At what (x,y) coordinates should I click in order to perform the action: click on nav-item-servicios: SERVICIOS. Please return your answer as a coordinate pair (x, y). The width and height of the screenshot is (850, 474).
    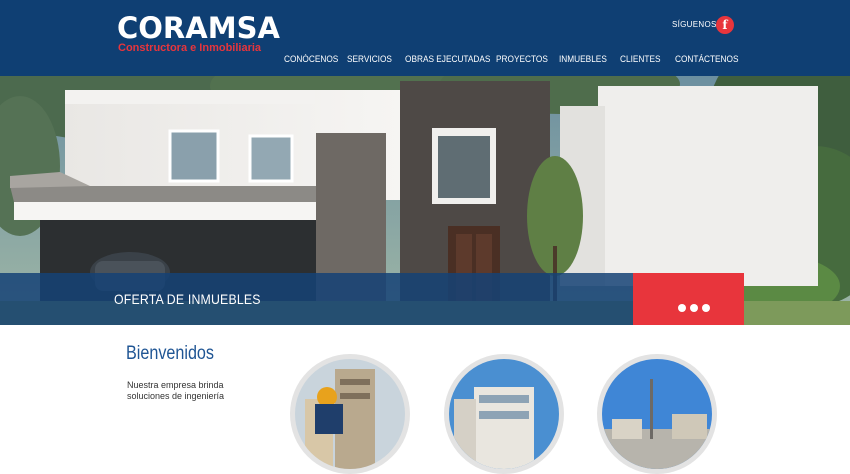
    Looking at the image, I should click on (369, 59).